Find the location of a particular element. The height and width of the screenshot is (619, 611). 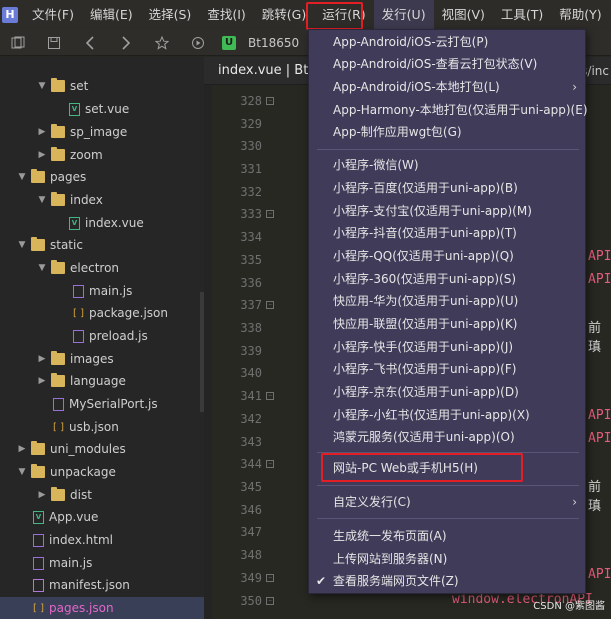

tree-item: ▶ zoom is located at coordinates (102, 155).